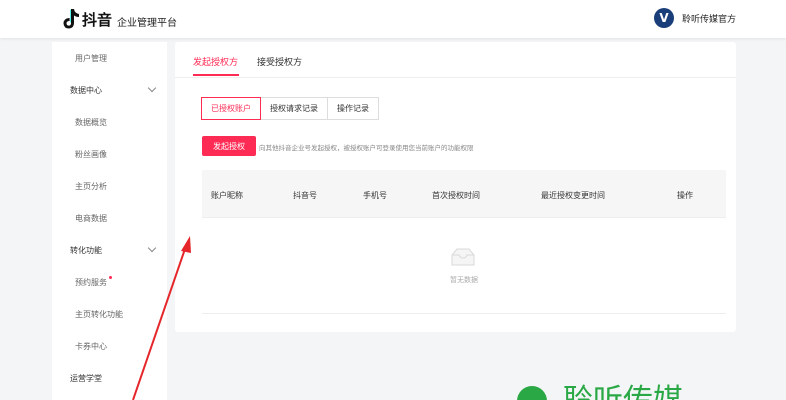 Image resolution: width=786 pixels, height=400 pixels. I want to click on wechat-icon, so click(532, 393).